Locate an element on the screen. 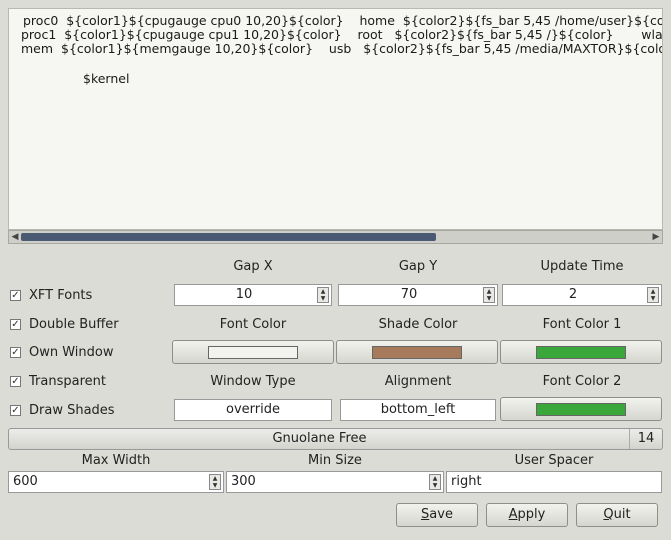 The width and height of the screenshot is (671, 540). window-type-label: Window Type is located at coordinates (253, 381).